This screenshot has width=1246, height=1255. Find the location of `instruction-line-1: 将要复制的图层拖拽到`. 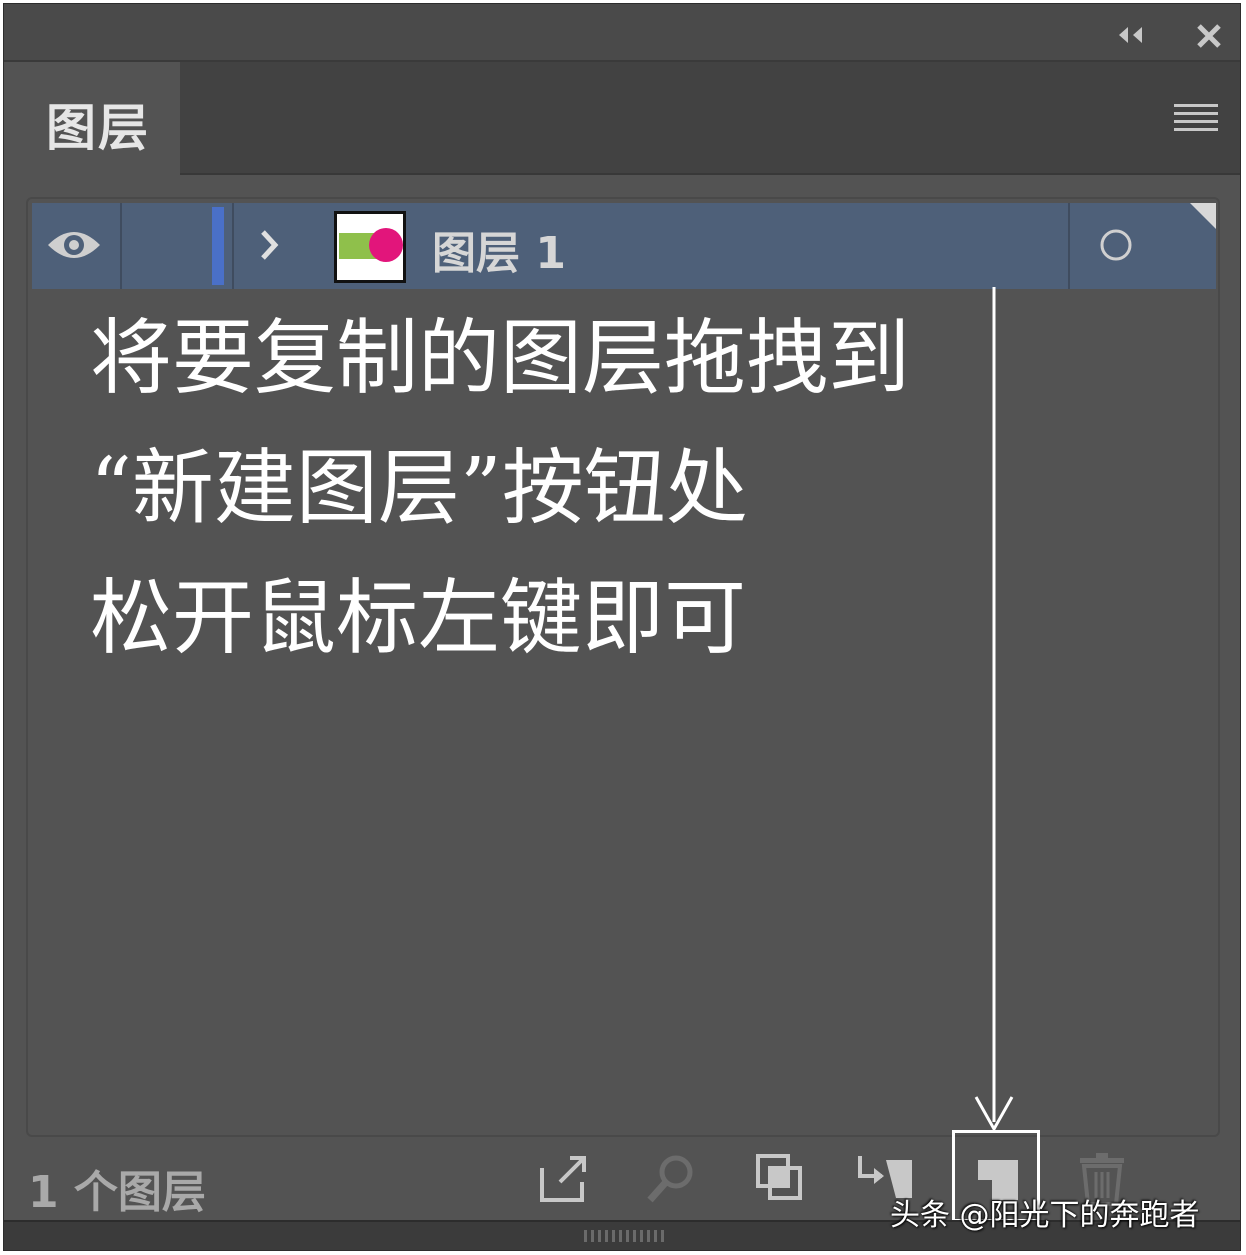

instruction-line-1: 将要复制的图层拖拽到 is located at coordinates (500, 358).